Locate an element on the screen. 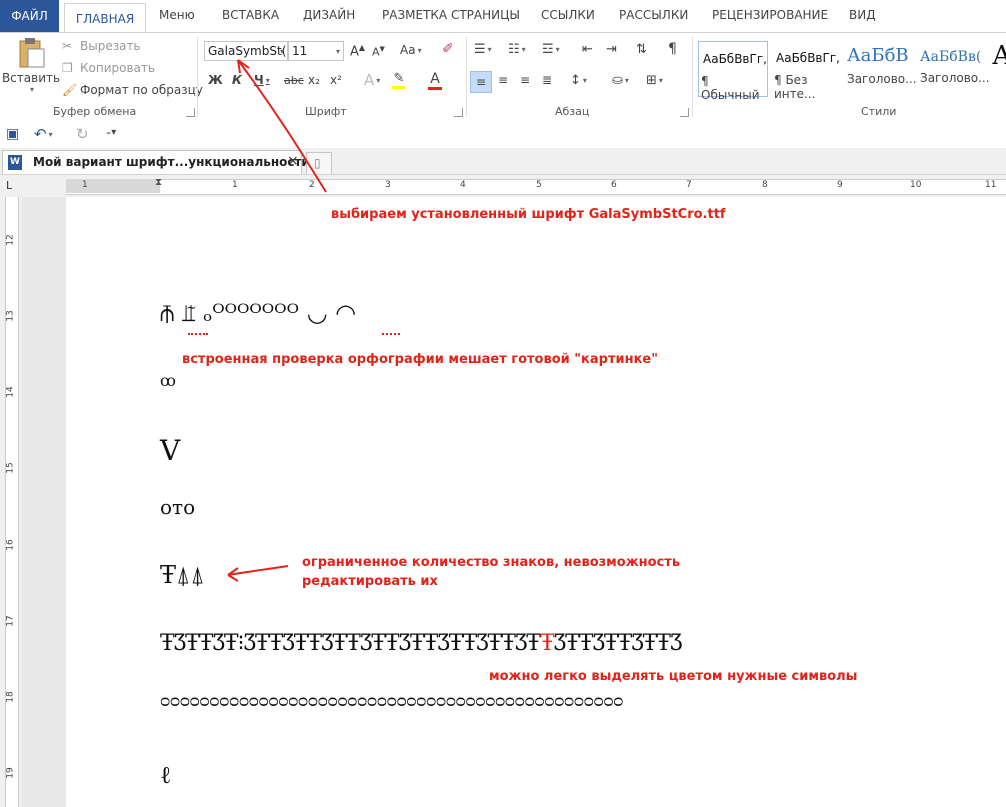 This screenshot has height=807, width=1006. arrow-to-font-box is located at coordinates (282, 126).